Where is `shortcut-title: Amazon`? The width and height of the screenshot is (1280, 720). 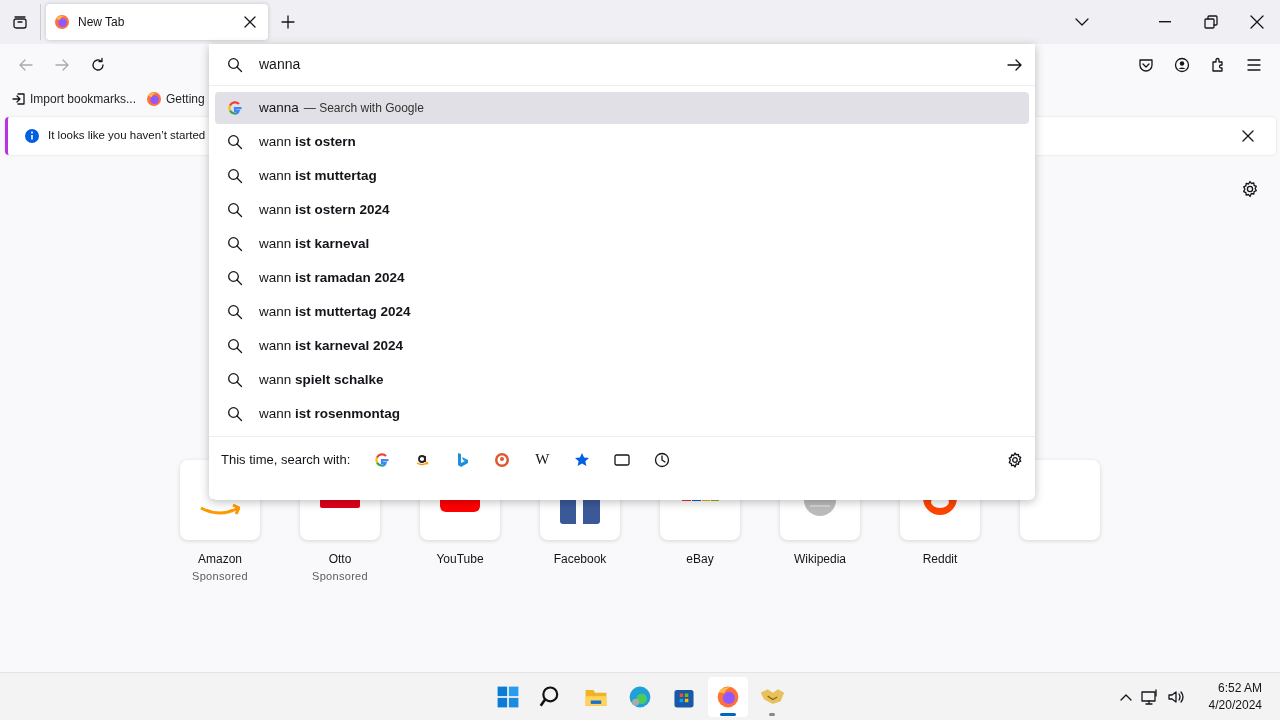 shortcut-title: Amazon is located at coordinates (220, 559).